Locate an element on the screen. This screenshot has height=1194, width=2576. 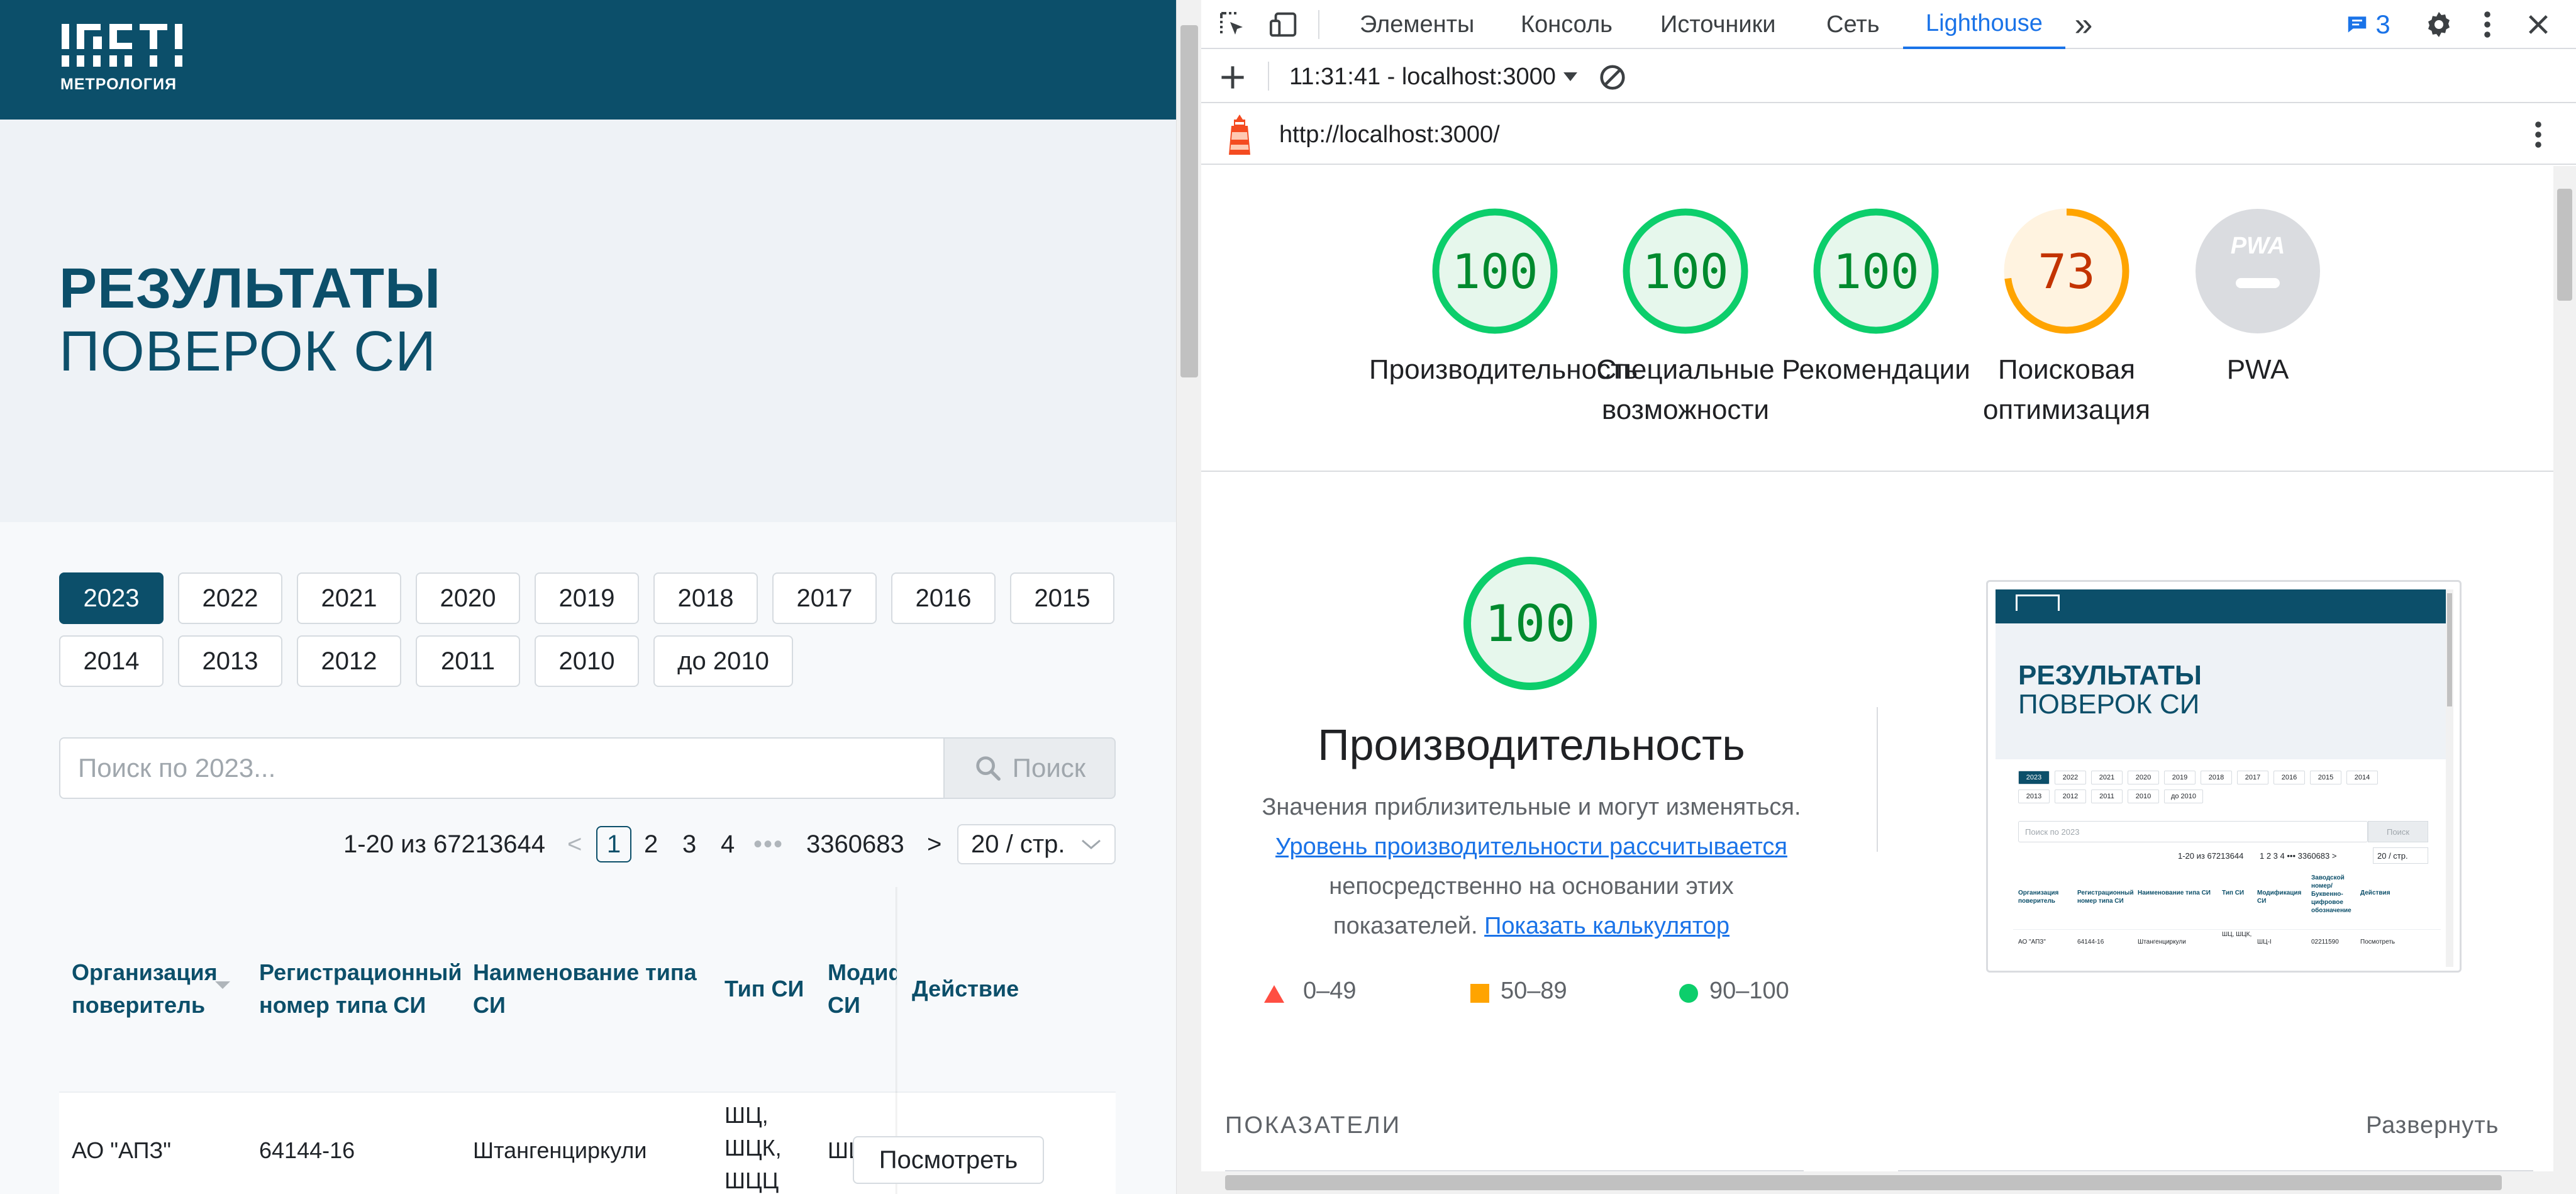
logo-mark-icon is located at coordinates (122, 45).